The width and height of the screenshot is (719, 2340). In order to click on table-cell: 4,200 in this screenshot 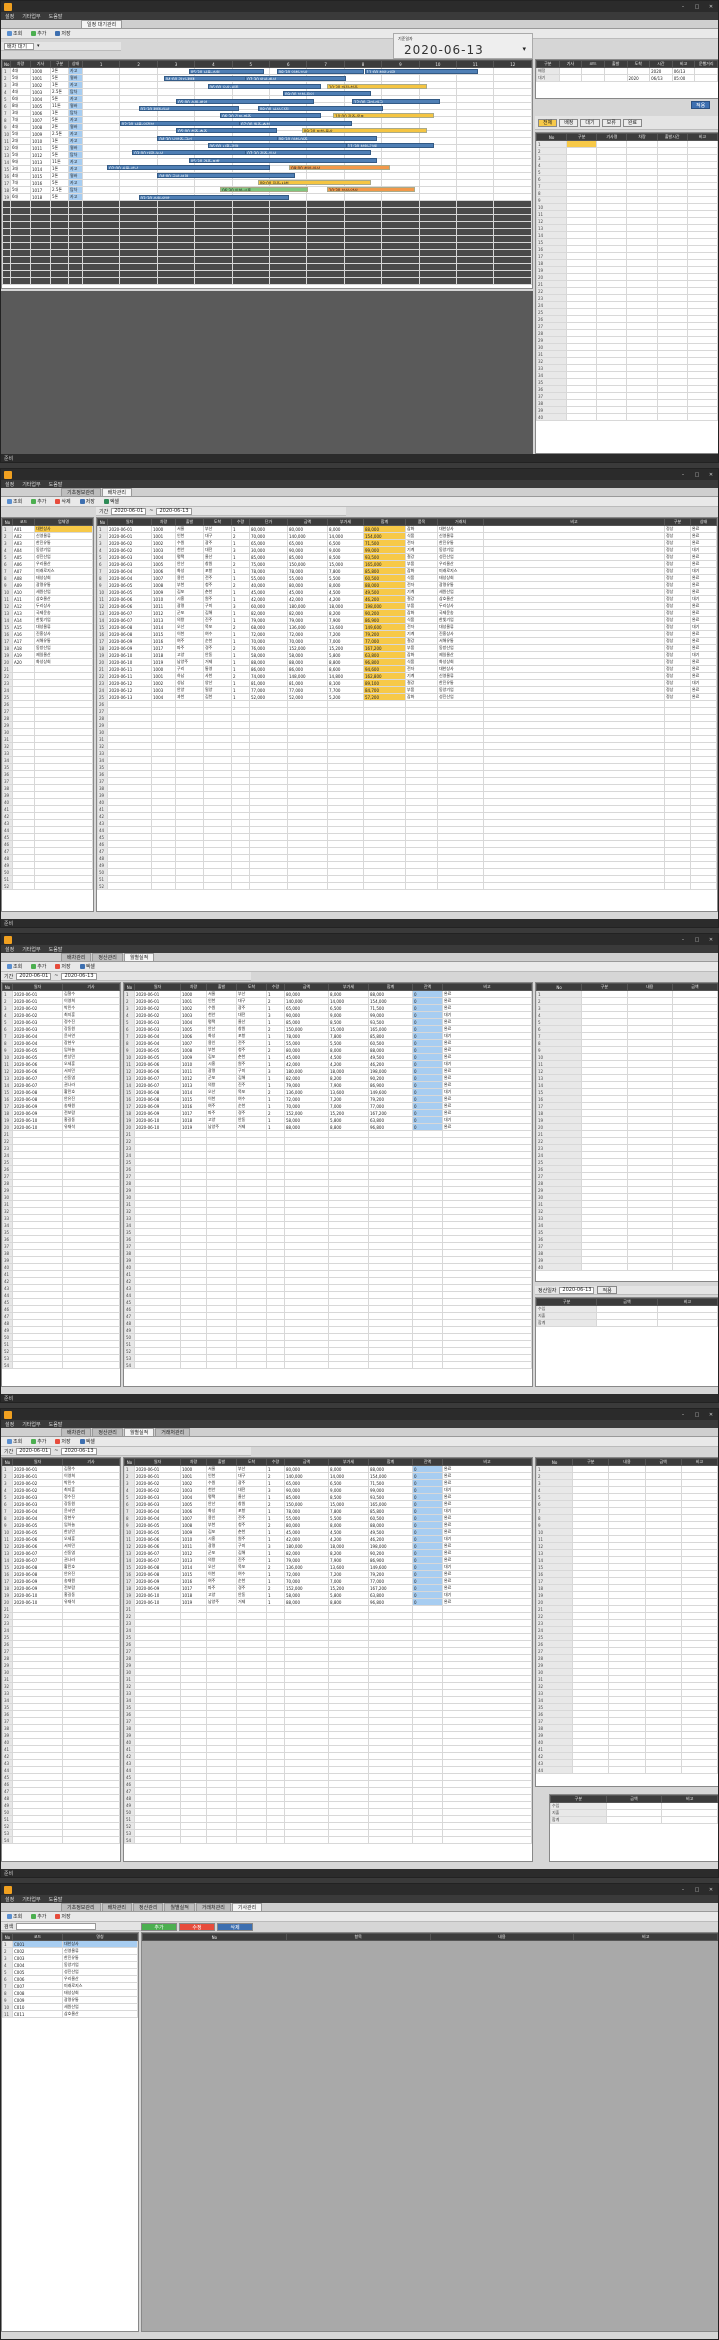, I will do `click(348, 1064)`.